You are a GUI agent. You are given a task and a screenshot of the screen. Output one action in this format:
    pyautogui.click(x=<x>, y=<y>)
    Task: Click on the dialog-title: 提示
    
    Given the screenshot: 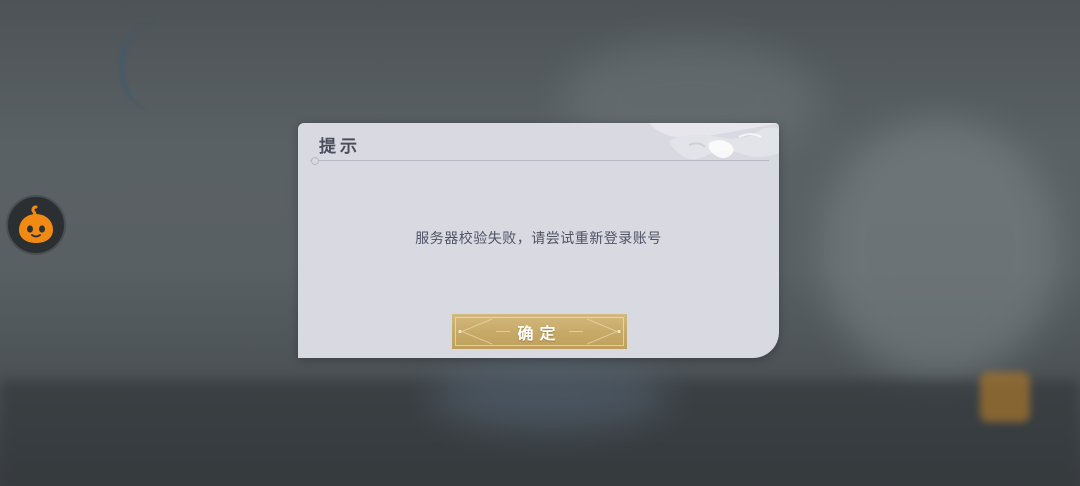 What is the action you would take?
    pyautogui.click(x=340, y=147)
    